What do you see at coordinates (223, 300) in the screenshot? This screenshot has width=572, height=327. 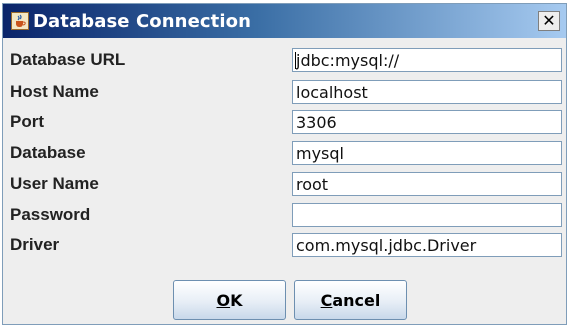 I see `ok-mnemonic: O` at bounding box center [223, 300].